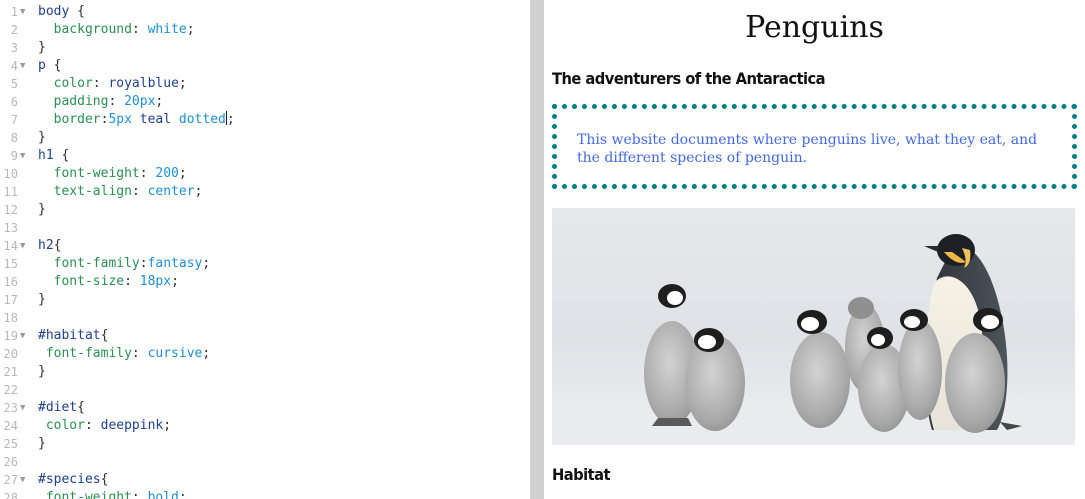 The width and height of the screenshot is (1085, 499). What do you see at coordinates (50, 65) in the screenshot?
I see `code-text: p {` at bounding box center [50, 65].